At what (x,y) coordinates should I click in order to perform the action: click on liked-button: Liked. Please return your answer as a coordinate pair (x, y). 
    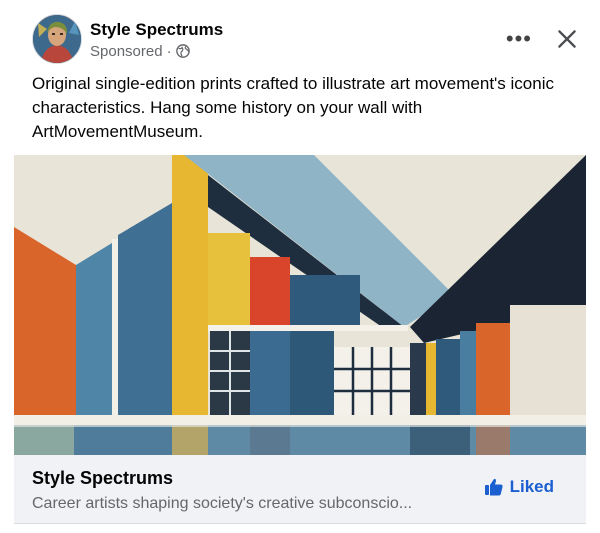
    Looking at the image, I should click on (519, 487).